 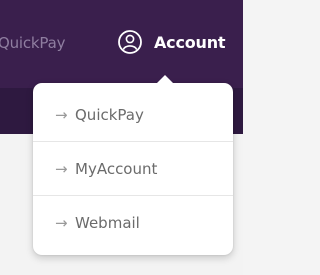 What do you see at coordinates (190, 42) in the screenshot?
I see `account-label: Account` at bounding box center [190, 42].